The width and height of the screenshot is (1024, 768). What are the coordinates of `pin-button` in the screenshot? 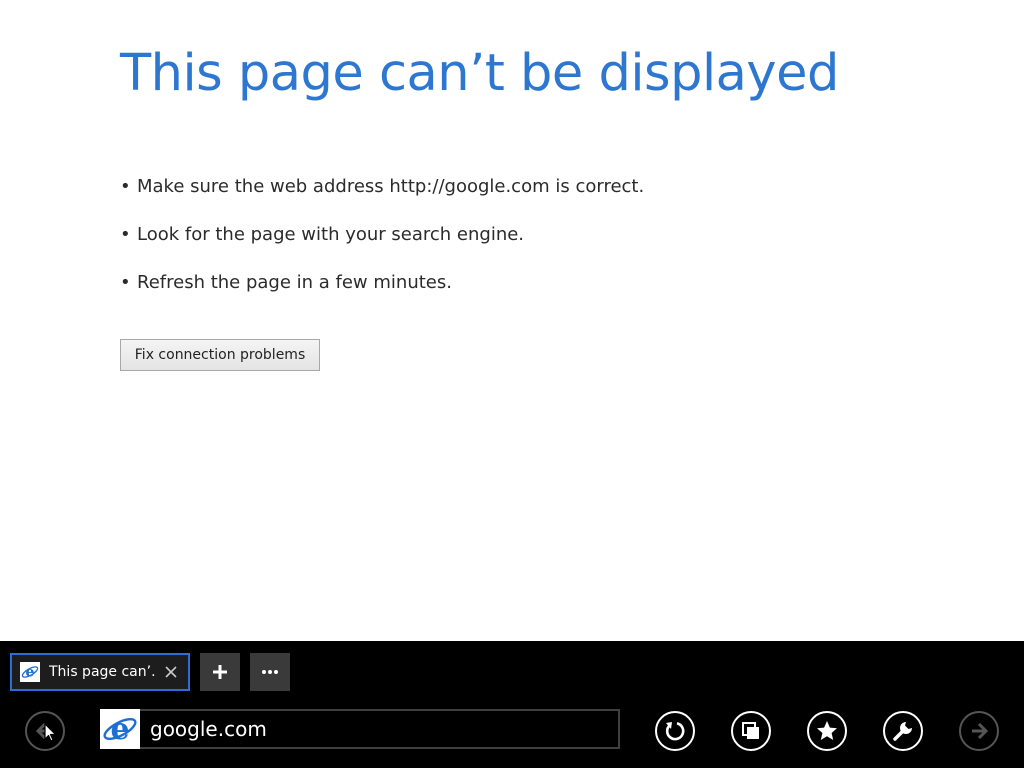 It's located at (751, 731).